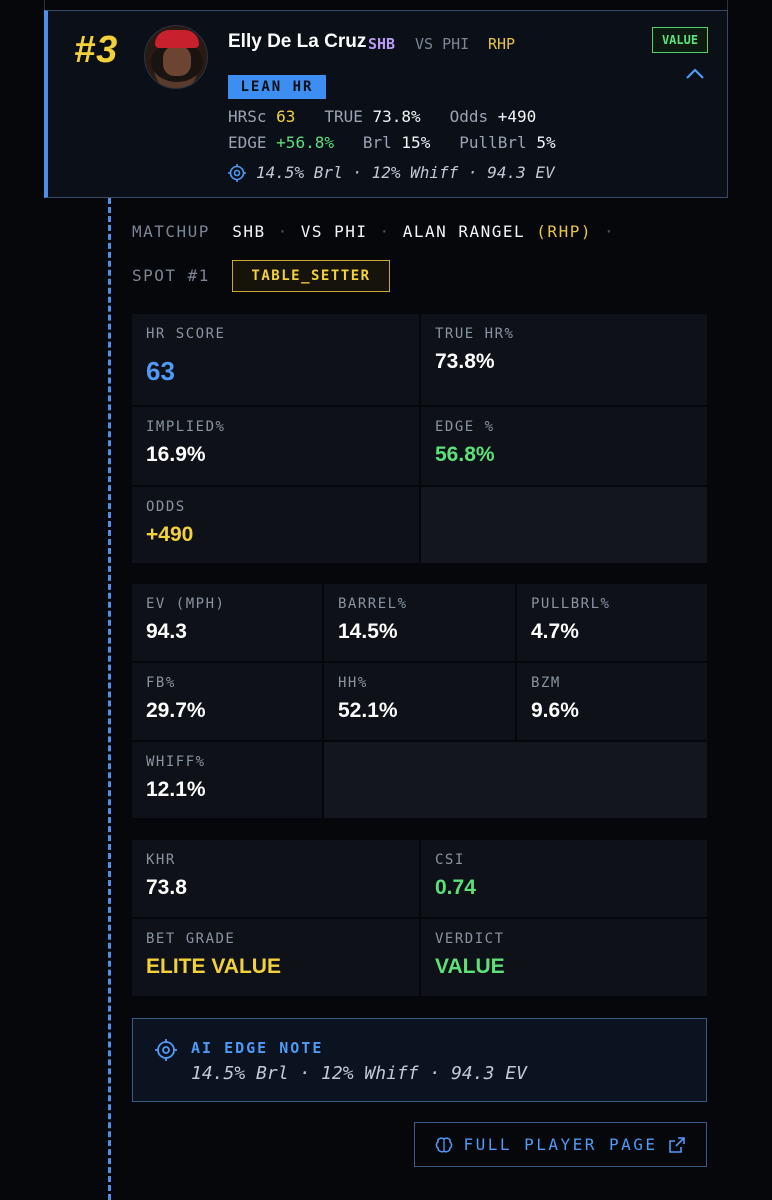 This screenshot has width=772, height=1200. What do you see at coordinates (305, 142) in the screenshot?
I see `edge-value: +56.8%` at bounding box center [305, 142].